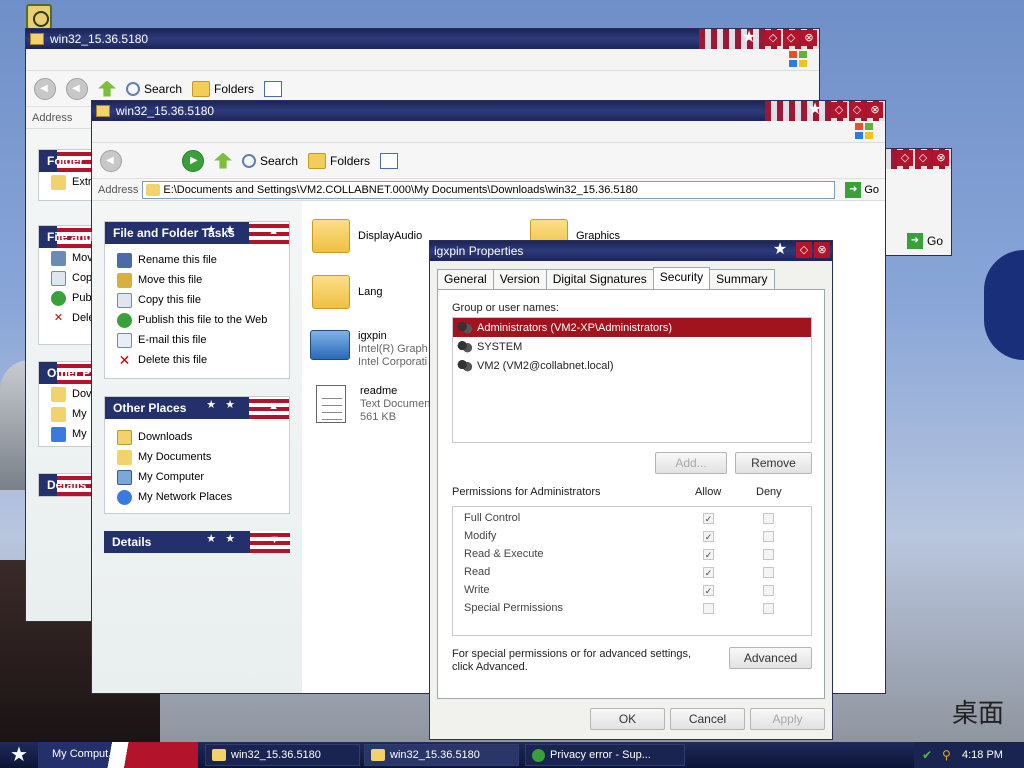 The width and height of the screenshot is (1024, 768). What do you see at coordinates (197, 542) in the screenshot?
I see `panel-header: Details ★ ★ ▼` at bounding box center [197, 542].